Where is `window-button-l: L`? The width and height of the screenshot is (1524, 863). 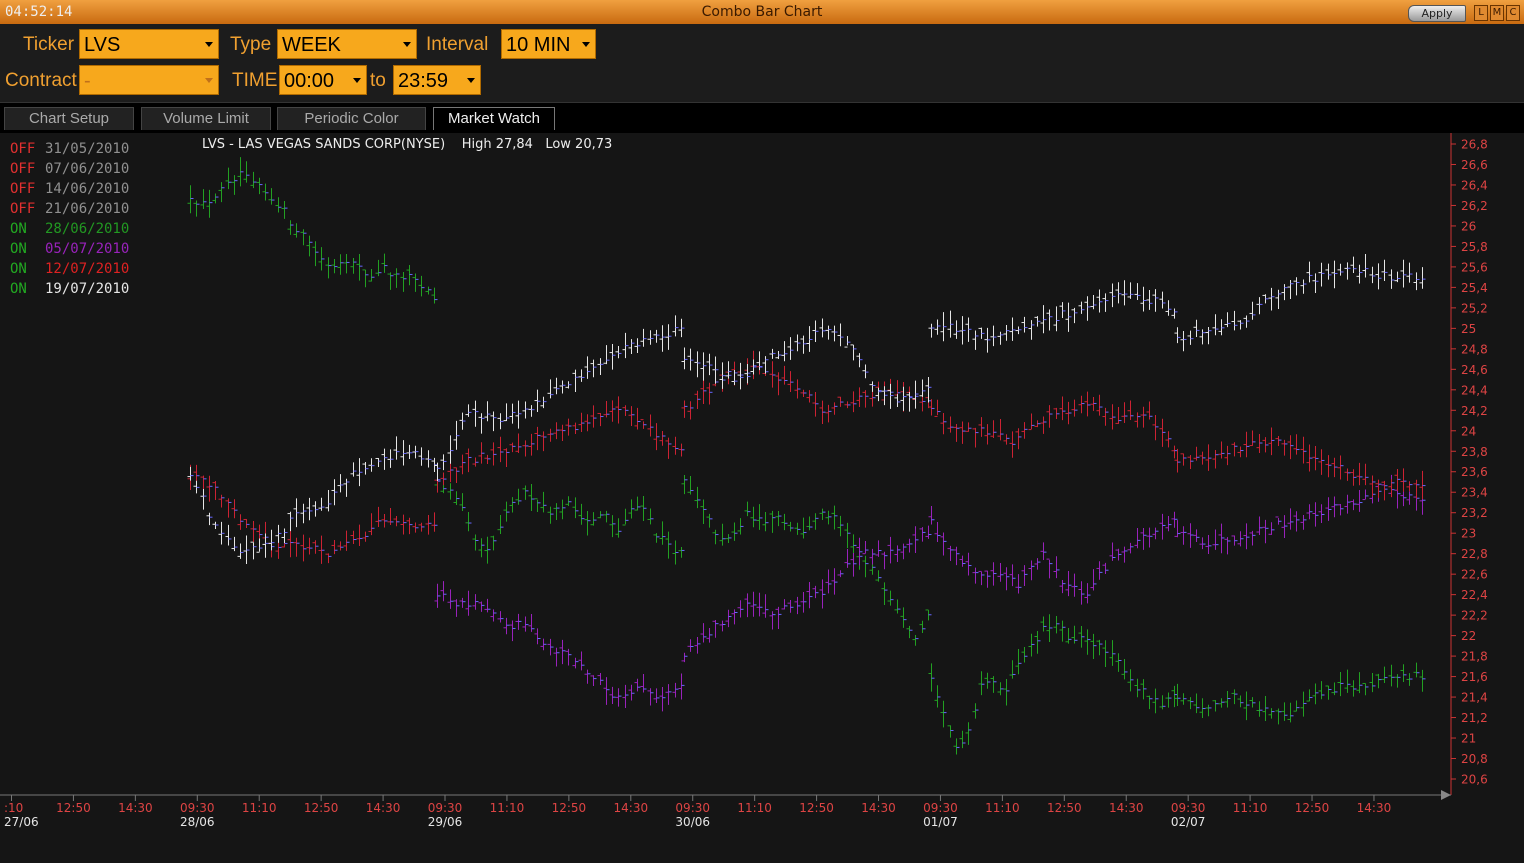
window-button-l: L is located at coordinates (1481, 13).